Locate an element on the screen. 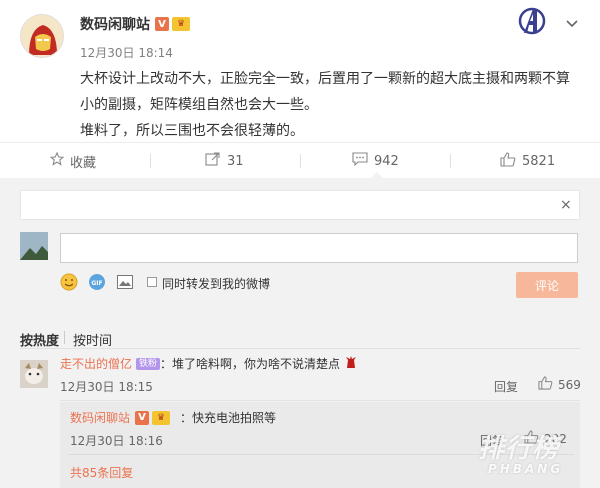 The width and height of the screenshot is (600, 488). post-text-line: 小的副摄，矩阵模组自然也会大一些。 is located at coordinates (199, 105).